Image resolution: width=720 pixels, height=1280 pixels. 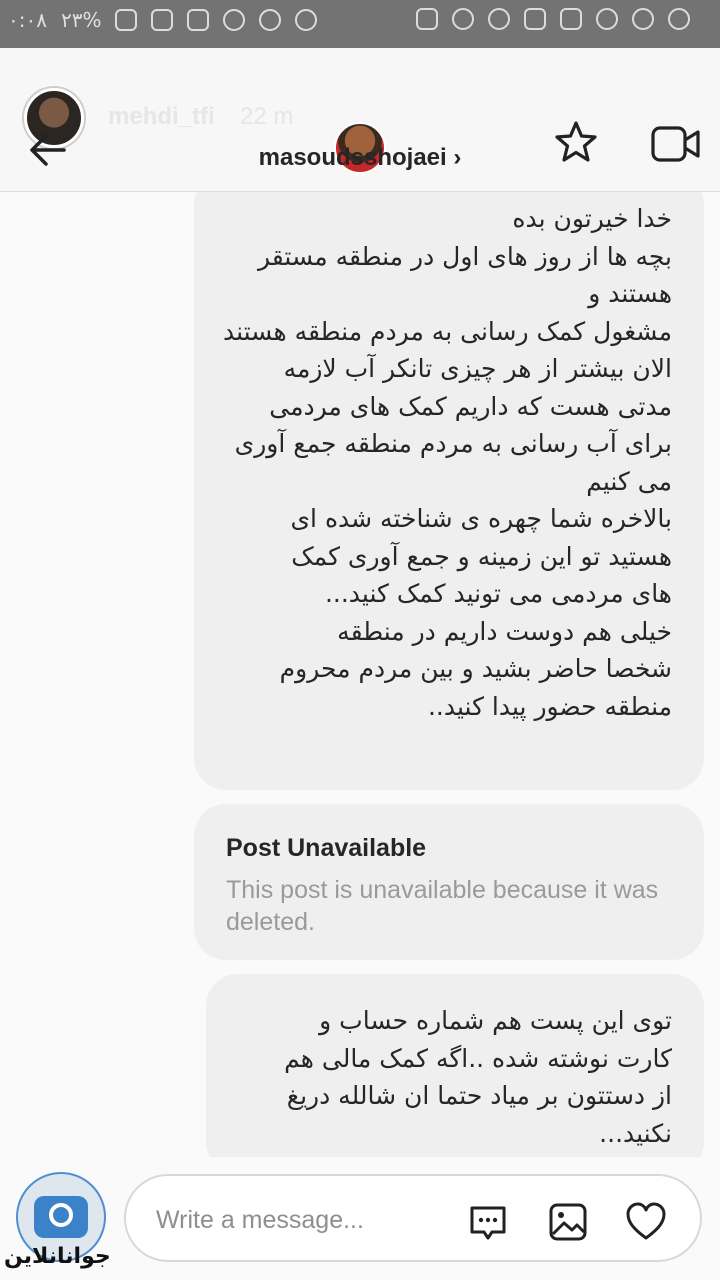 I want to click on chevron-right-icon: ›, so click(x=457, y=157).